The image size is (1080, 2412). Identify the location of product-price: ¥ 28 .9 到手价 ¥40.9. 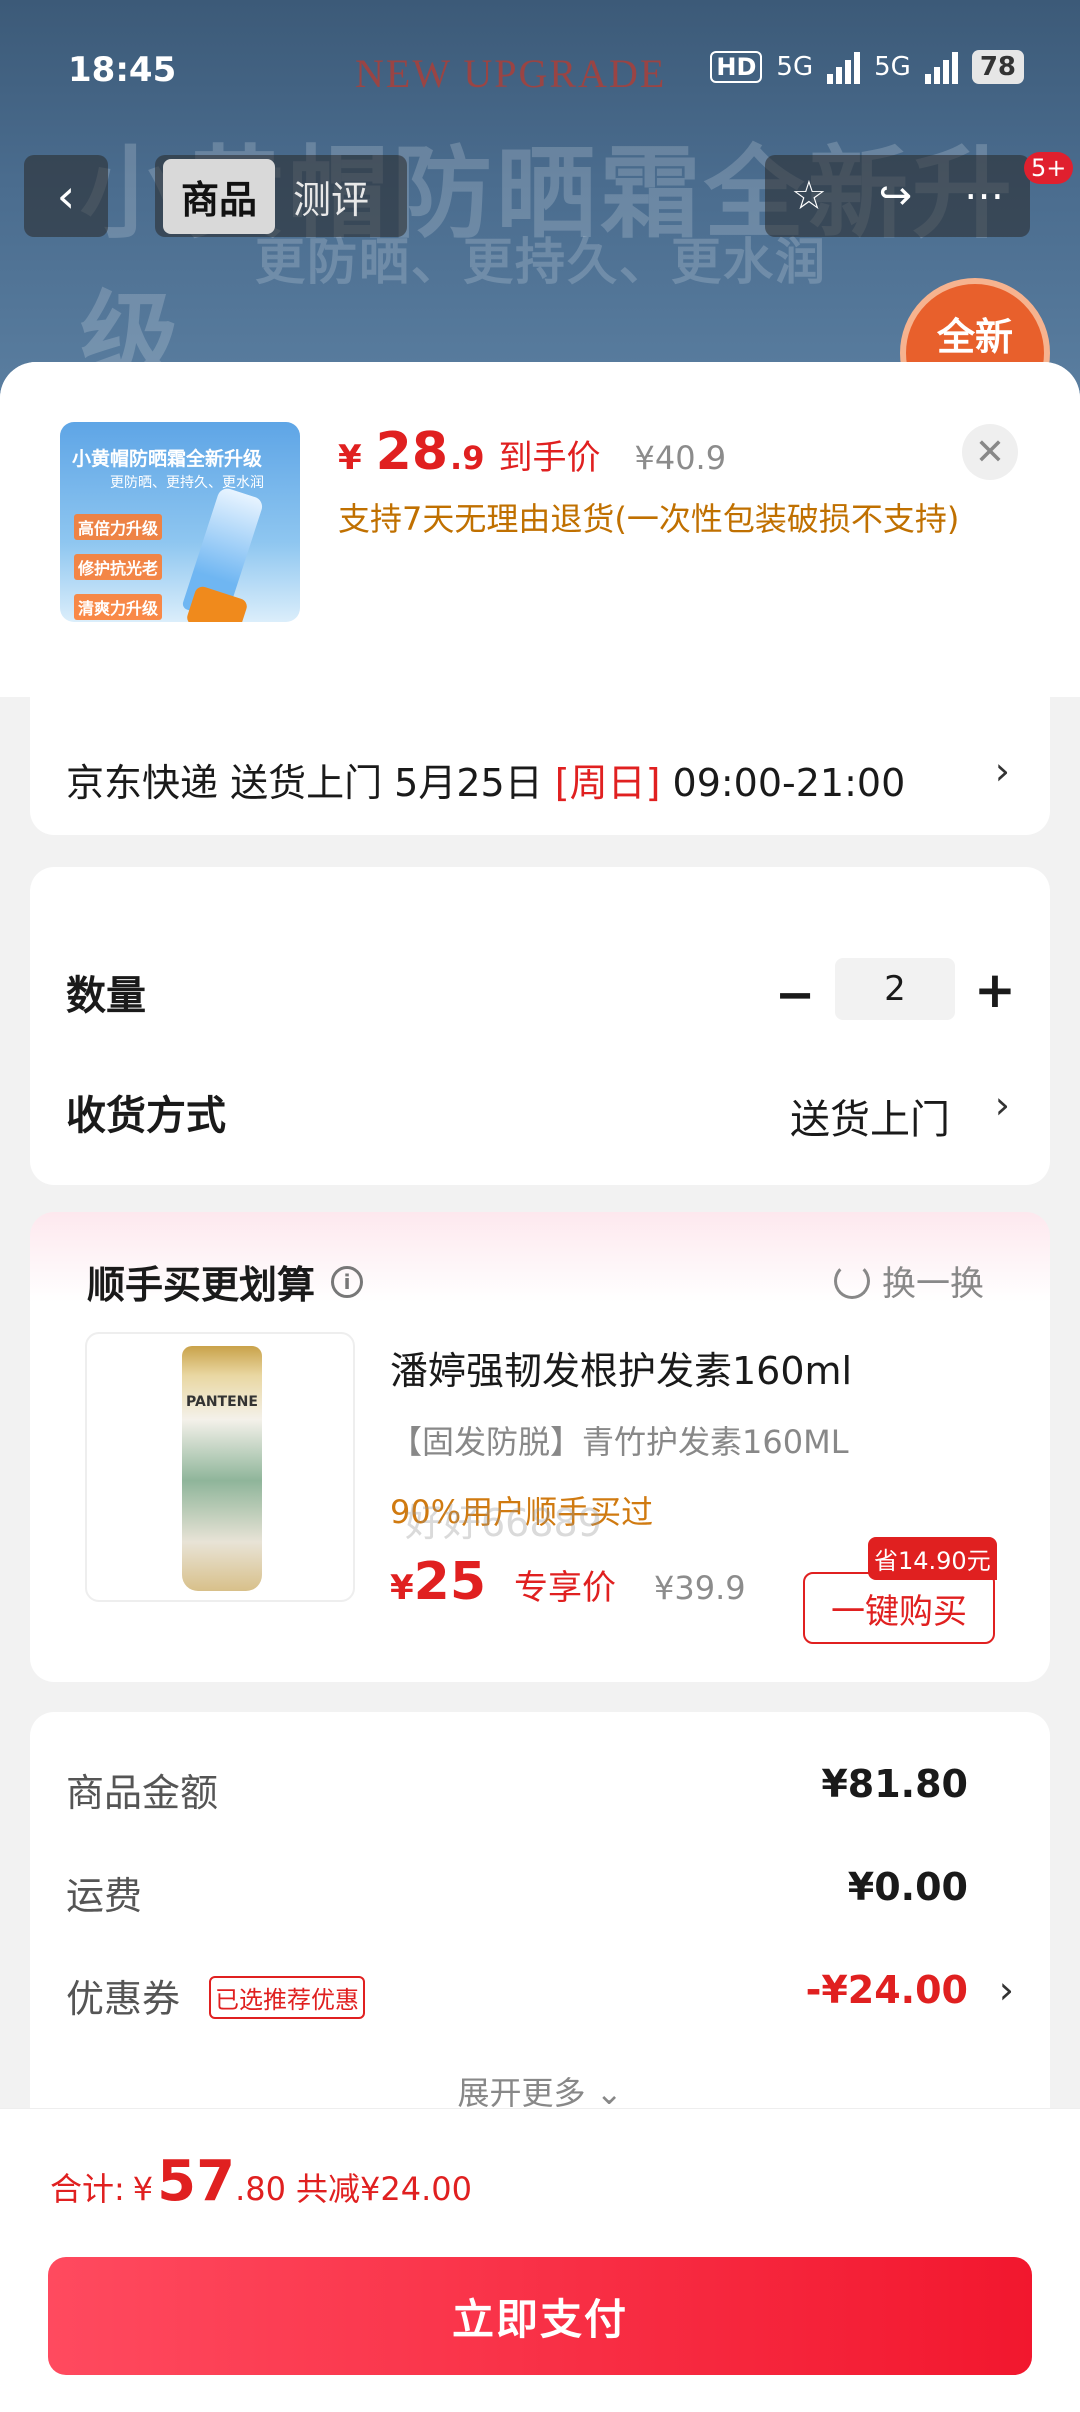
(532, 452).